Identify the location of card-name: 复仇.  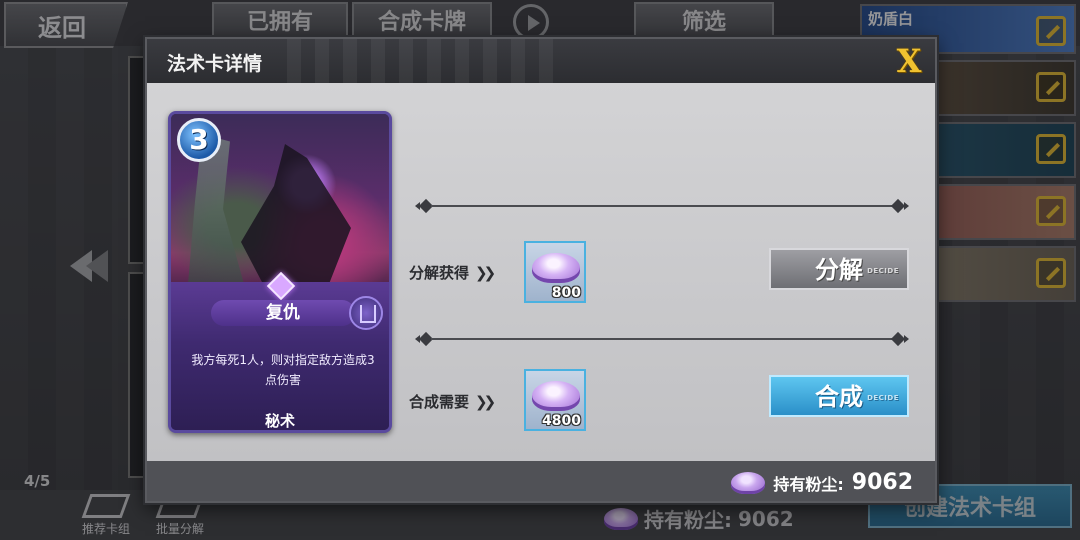
(283, 313).